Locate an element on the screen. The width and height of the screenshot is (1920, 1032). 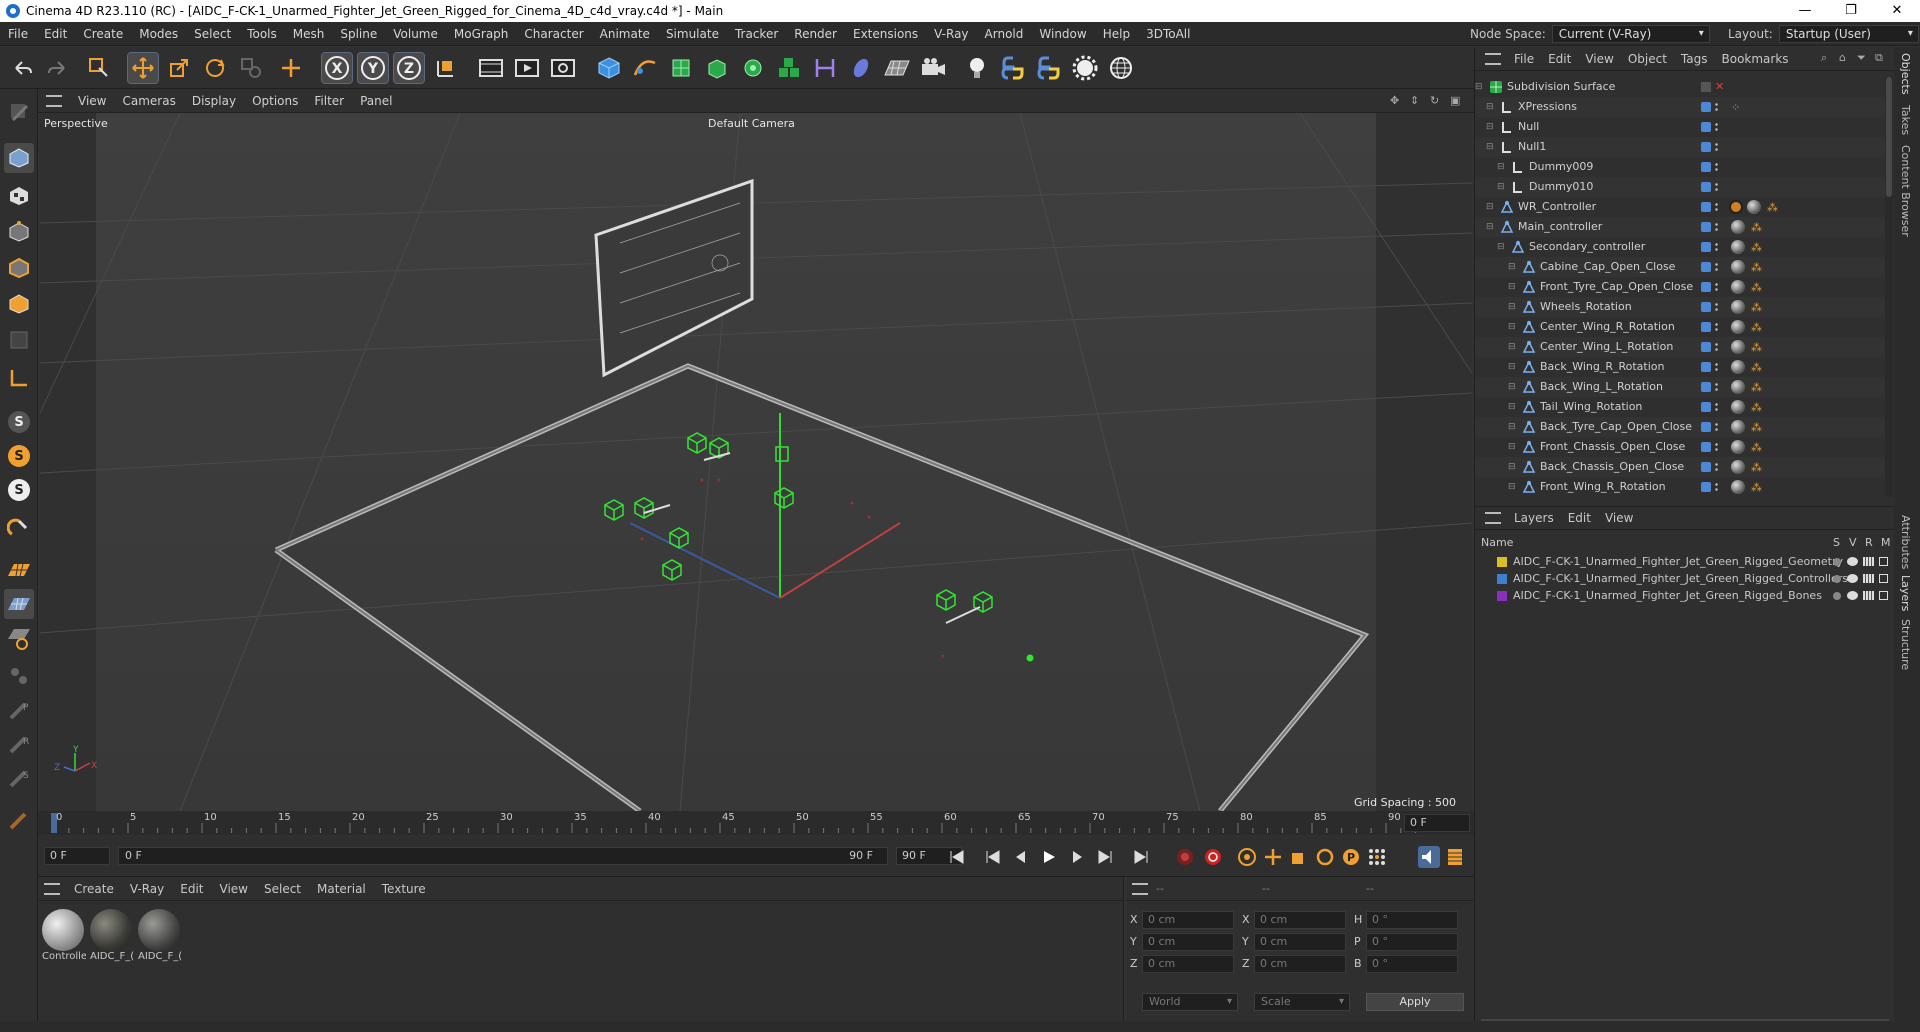
object-row: ⊟ Center_Wing_R_Rotation ⁂ is located at coordinates (1680, 327).